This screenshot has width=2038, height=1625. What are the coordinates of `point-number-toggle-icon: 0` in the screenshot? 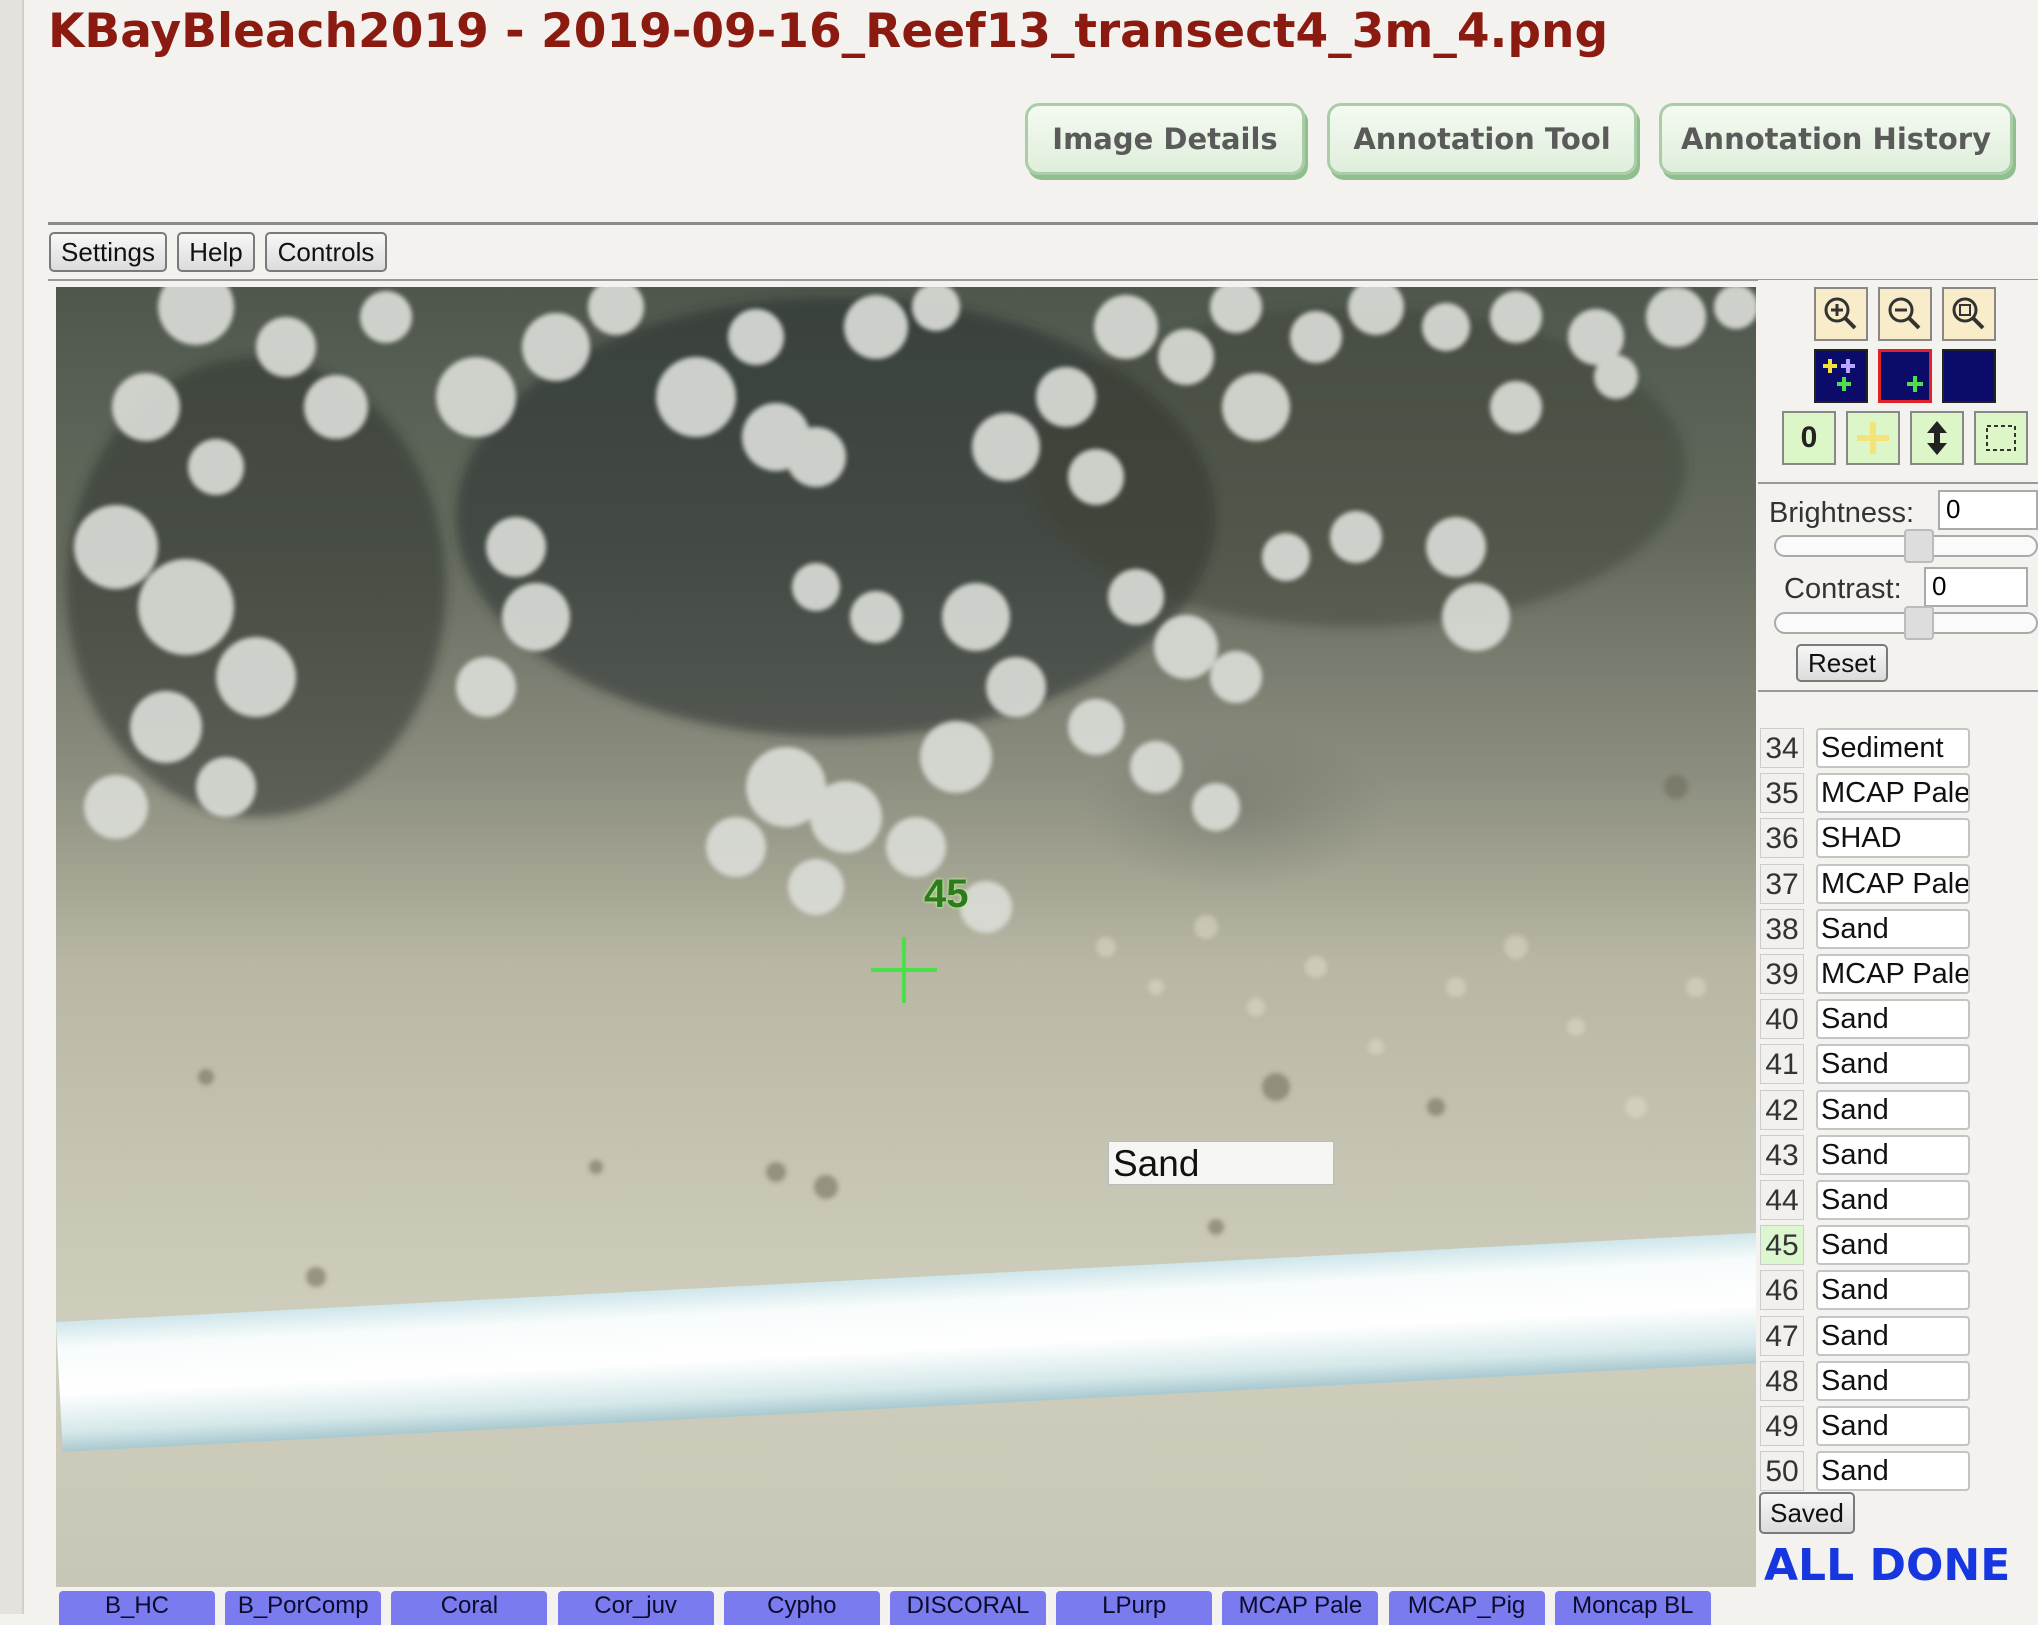 It's located at (1809, 438).